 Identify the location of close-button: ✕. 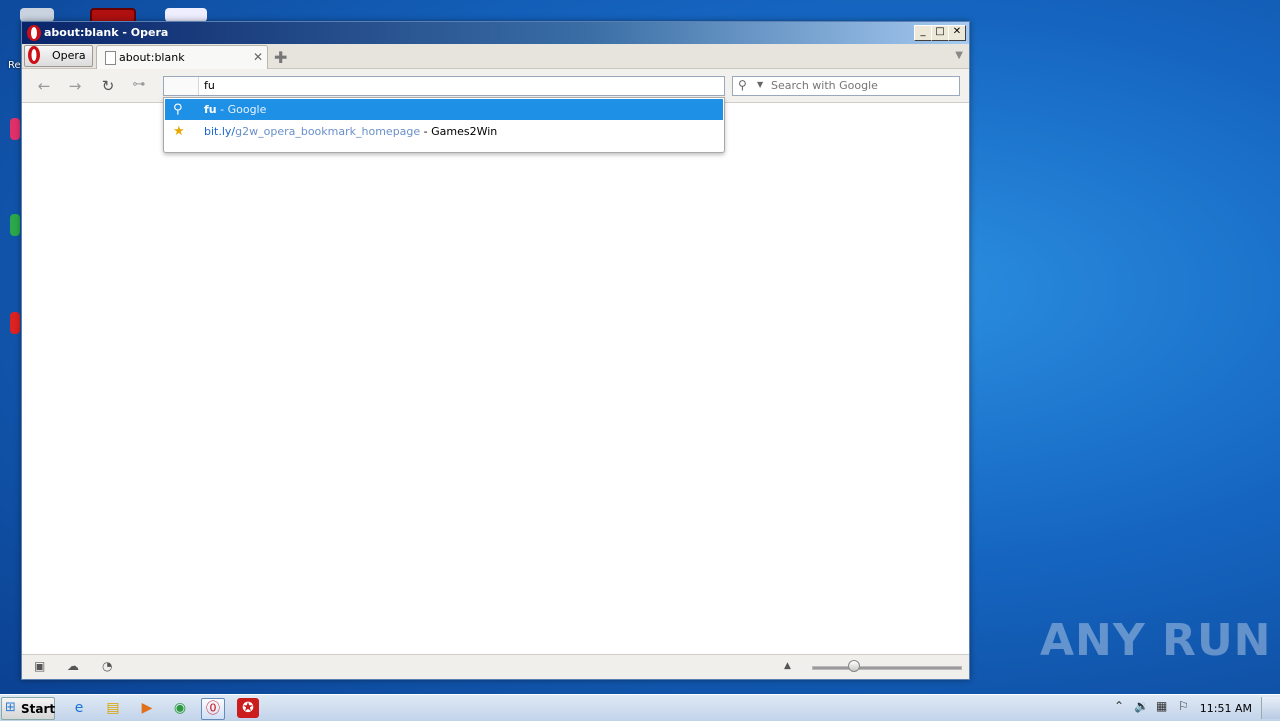
(957, 33).